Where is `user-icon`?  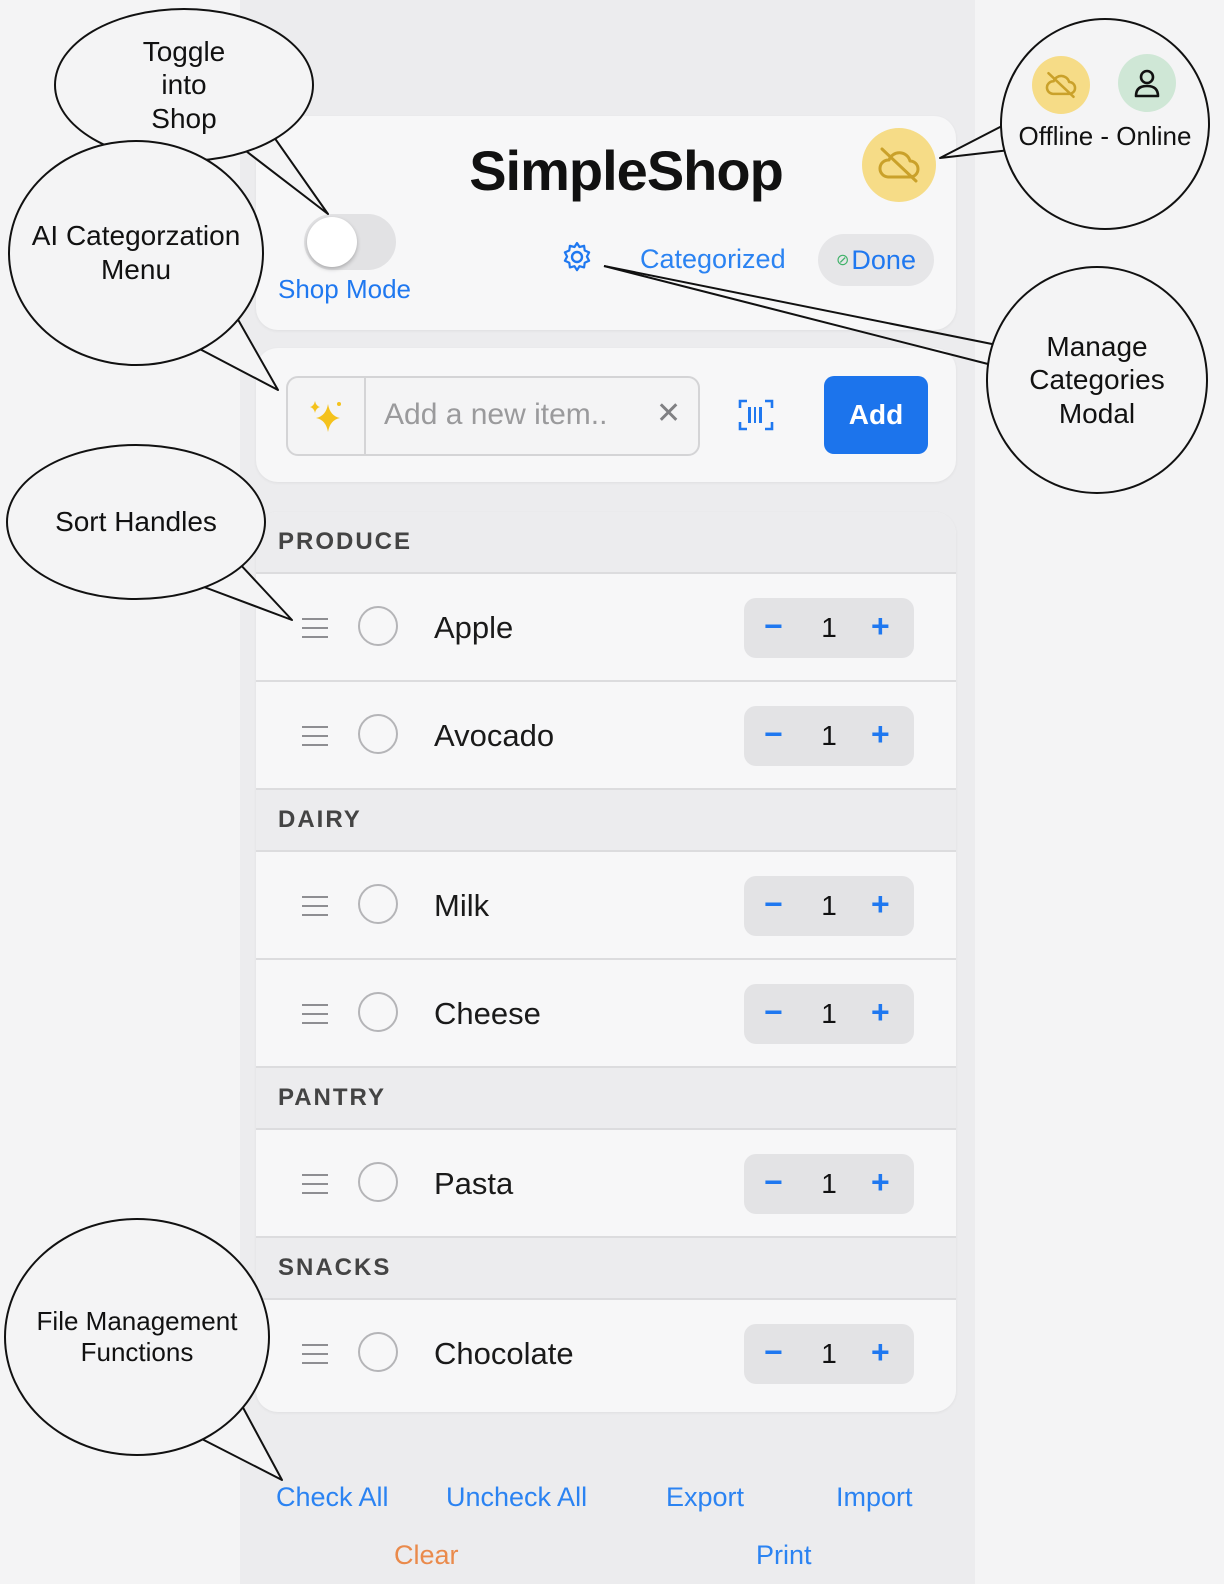
user-icon is located at coordinates (1147, 83).